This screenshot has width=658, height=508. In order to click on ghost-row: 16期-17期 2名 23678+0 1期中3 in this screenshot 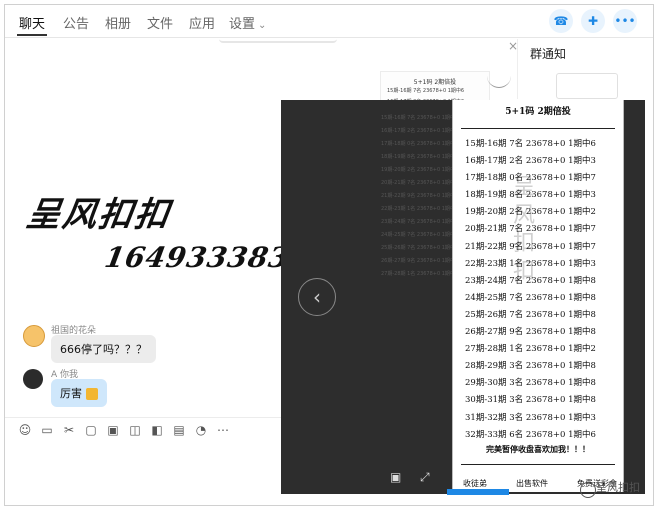, I will do `click(420, 131)`.